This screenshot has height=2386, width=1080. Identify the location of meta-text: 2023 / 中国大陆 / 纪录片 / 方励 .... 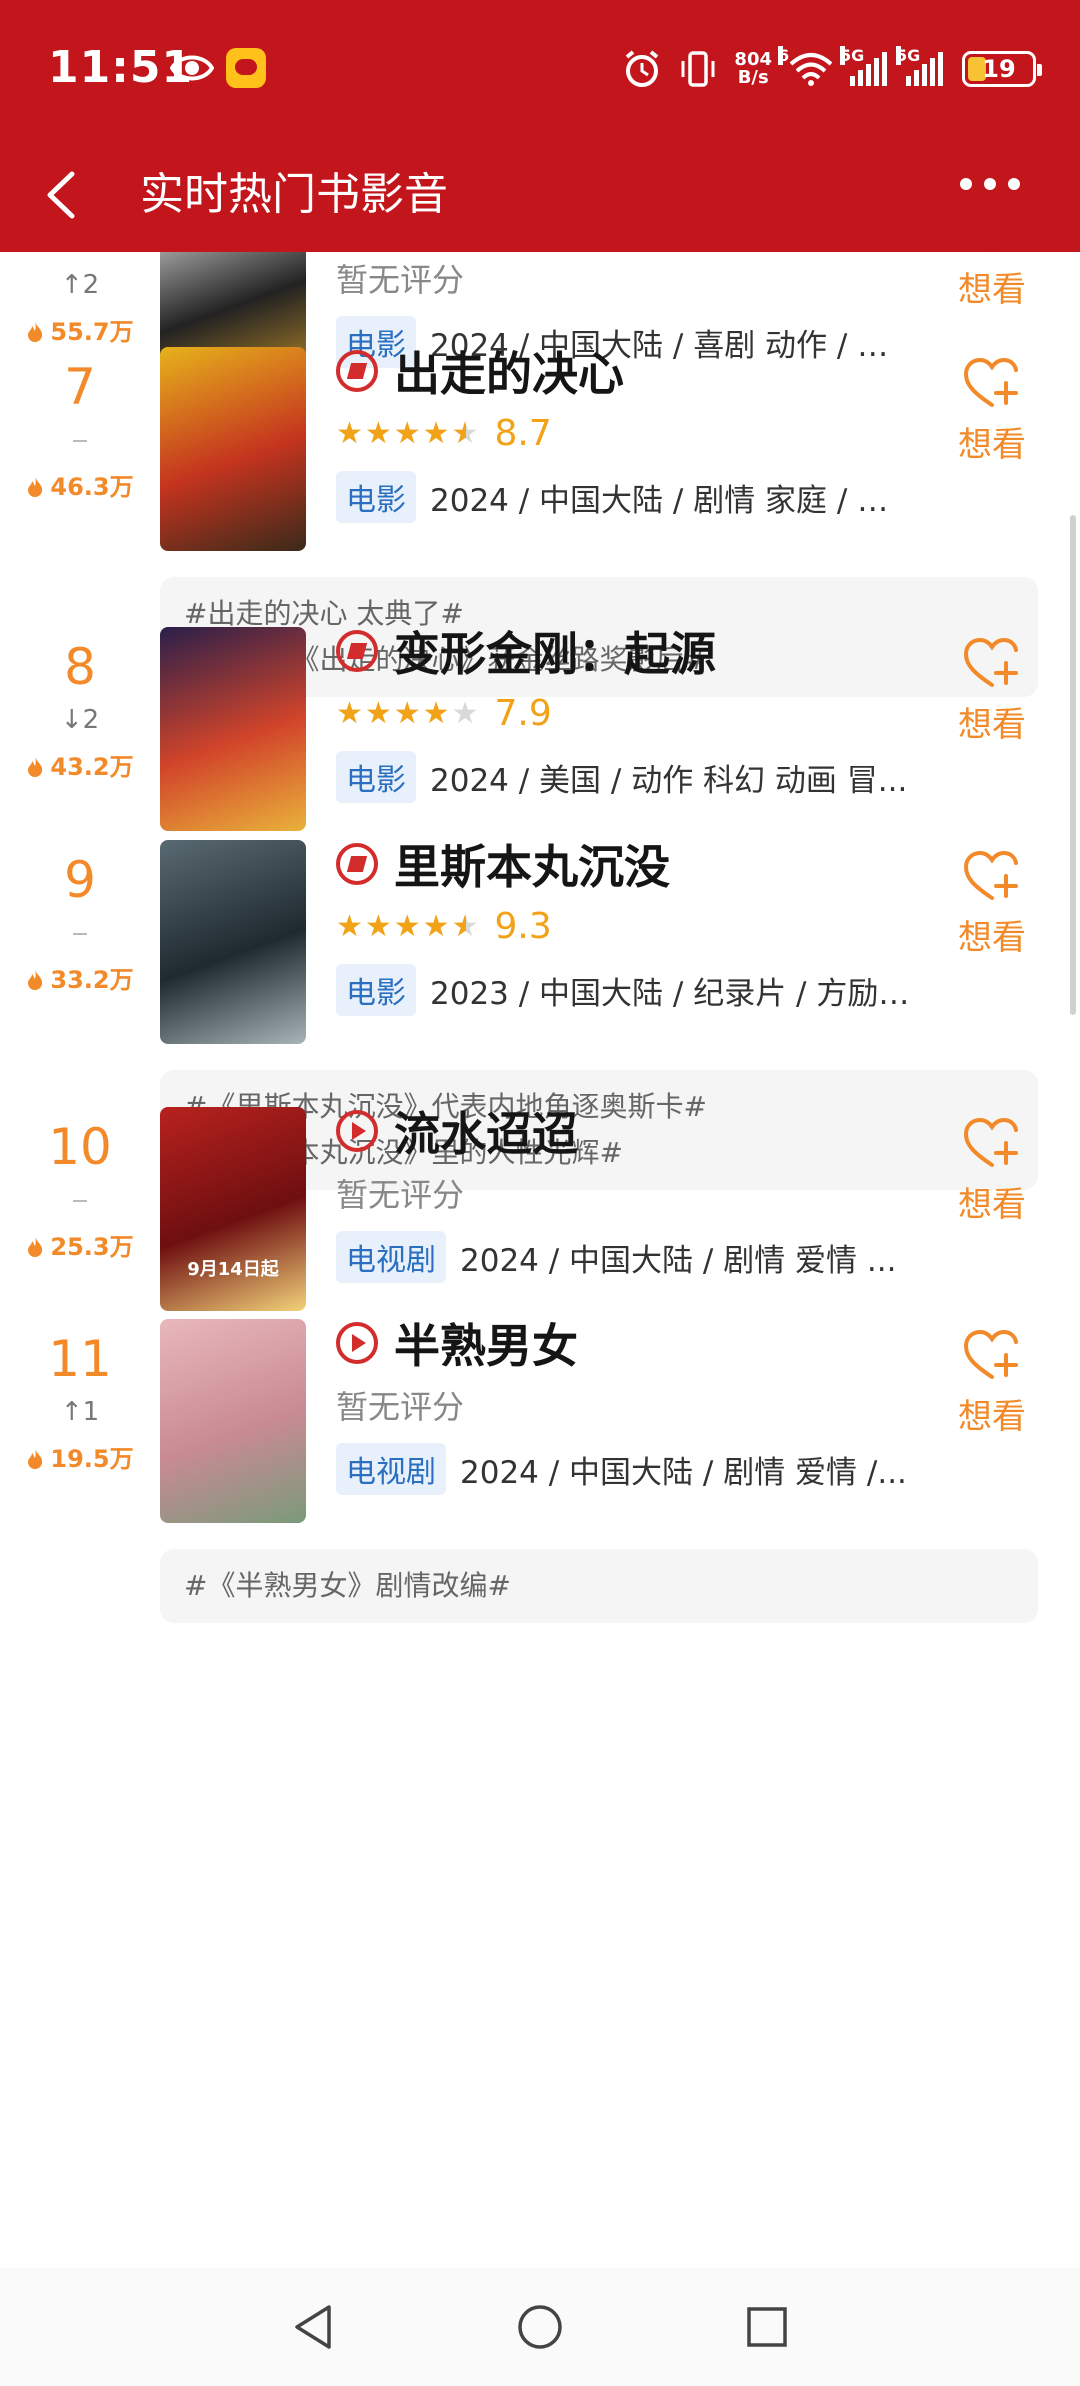
(670, 993).